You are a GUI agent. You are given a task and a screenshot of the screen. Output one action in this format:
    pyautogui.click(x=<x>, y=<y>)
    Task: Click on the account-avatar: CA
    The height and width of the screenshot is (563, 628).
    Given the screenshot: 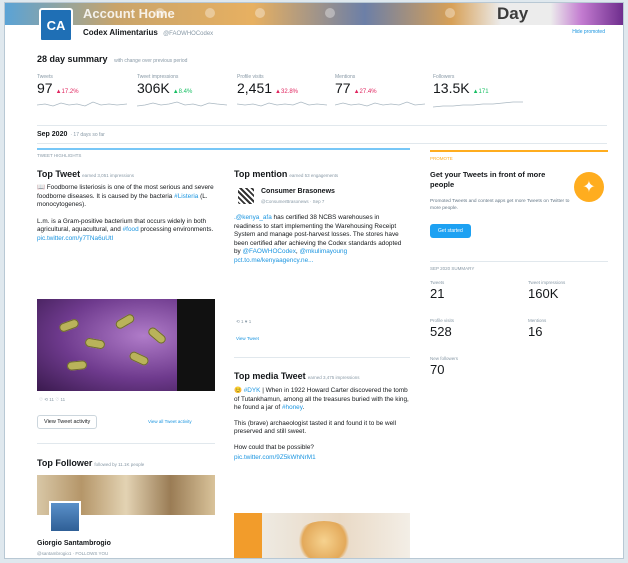 What is the action you would take?
    pyautogui.click(x=56, y=25)
    